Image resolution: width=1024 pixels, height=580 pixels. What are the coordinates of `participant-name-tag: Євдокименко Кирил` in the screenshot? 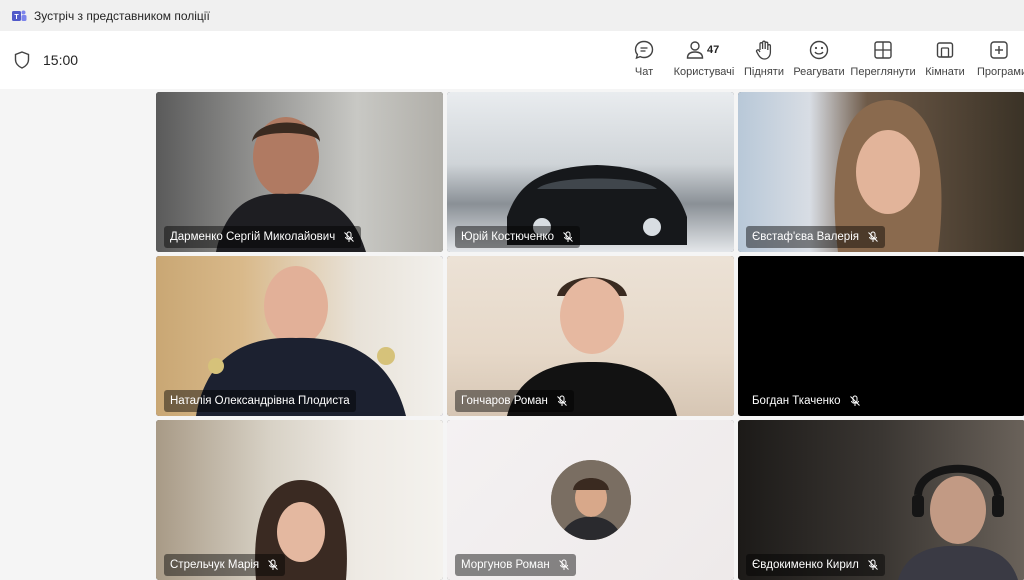 It's located at (815, 565).